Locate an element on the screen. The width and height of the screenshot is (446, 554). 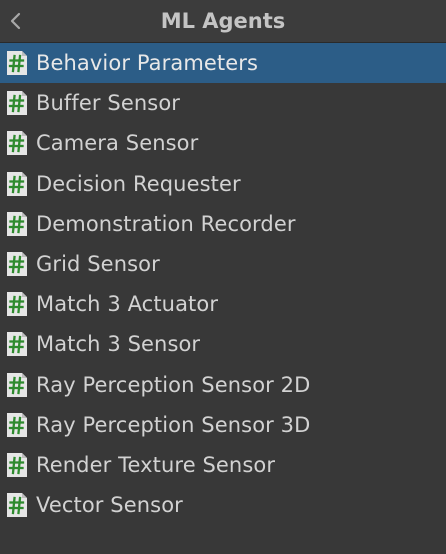
list-item-label: Ray Perception Sensor 3D is located at coordinates (173, 424).